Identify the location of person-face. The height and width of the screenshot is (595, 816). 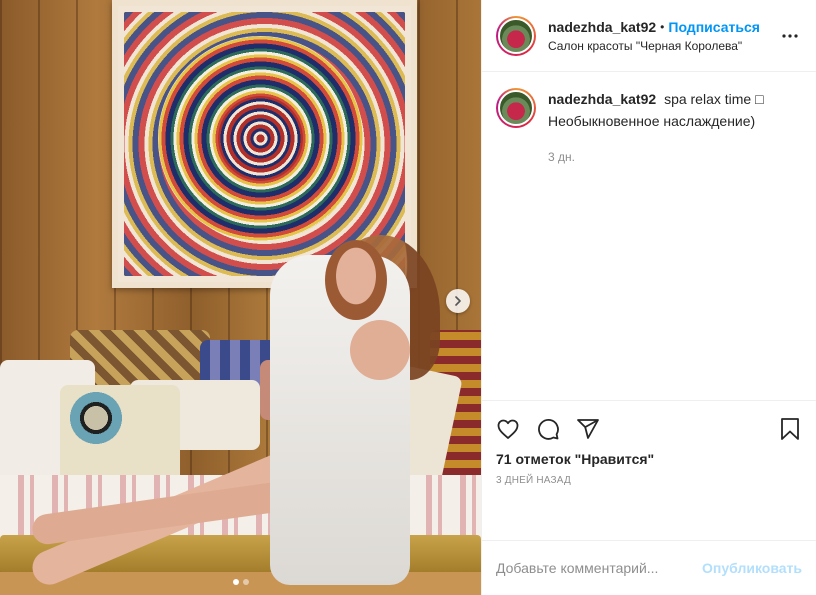
(356, 280).